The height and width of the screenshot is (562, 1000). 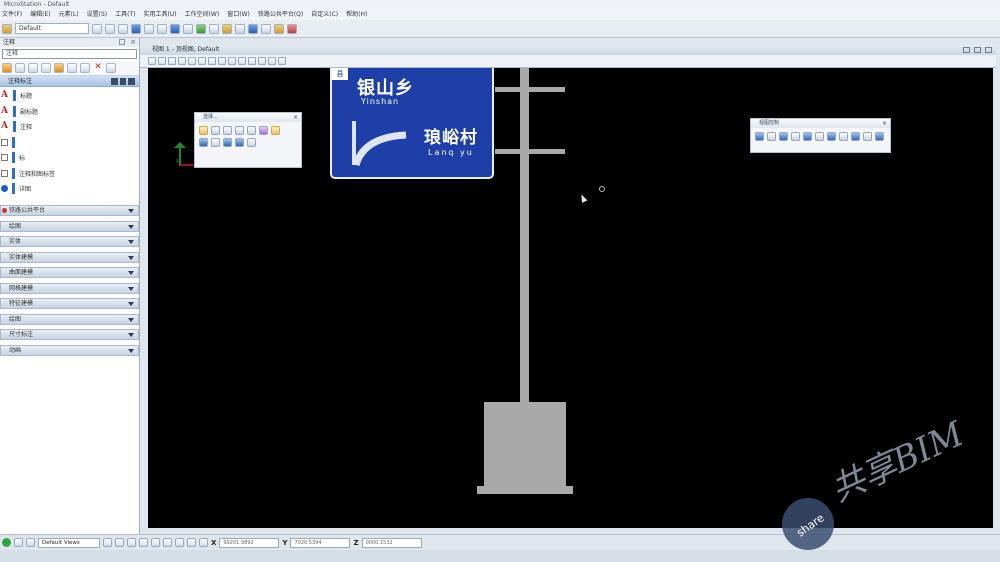 What do you see at coordinates (232, 61) in the screenshot?
I see `pan-view-icon` at bounding box center [232, 61].